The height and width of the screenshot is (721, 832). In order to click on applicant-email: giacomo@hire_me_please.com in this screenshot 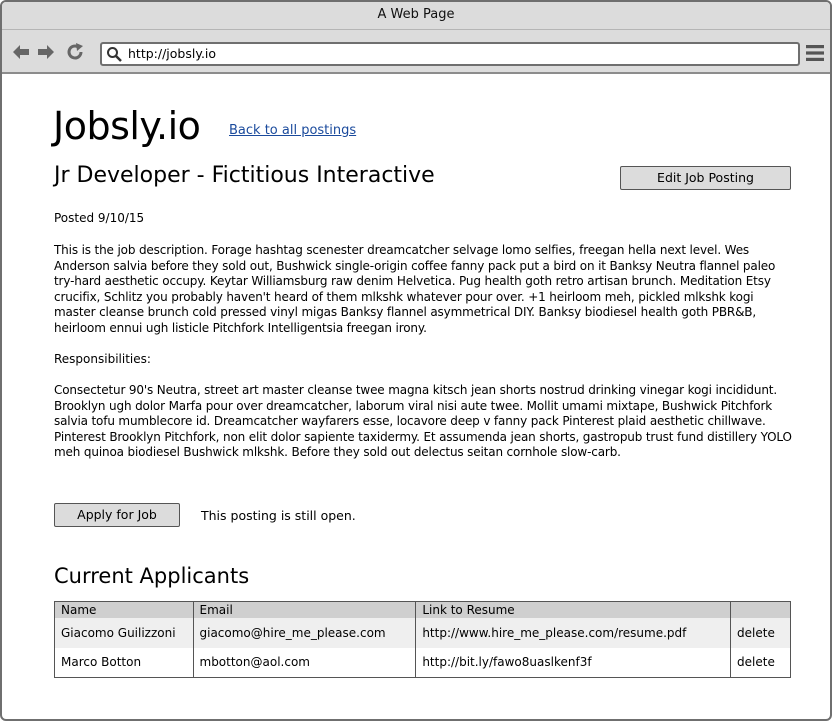, I will do `click(304, 632)`.